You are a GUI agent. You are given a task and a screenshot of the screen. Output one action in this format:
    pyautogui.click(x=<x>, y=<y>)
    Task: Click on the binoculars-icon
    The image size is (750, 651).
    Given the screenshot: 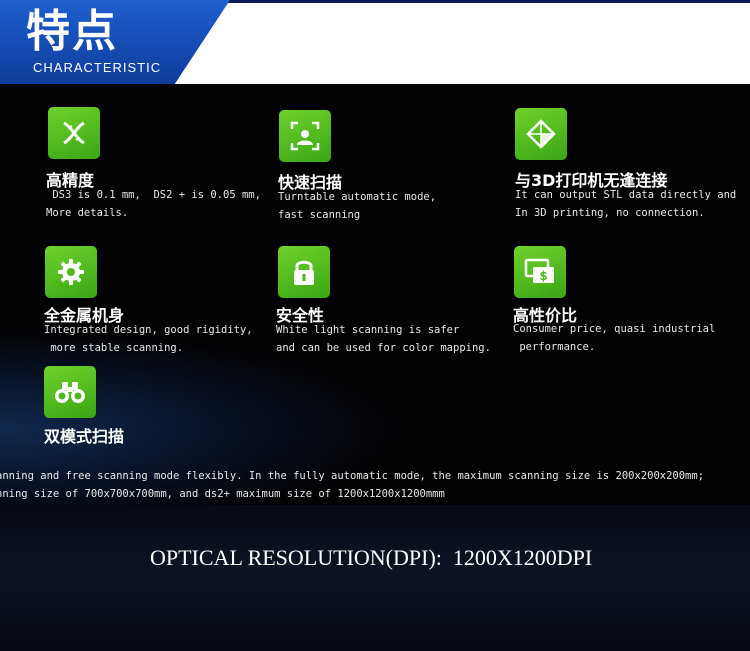 What is the action you would take?
    pyautogui.click(x=70, y=392)
    